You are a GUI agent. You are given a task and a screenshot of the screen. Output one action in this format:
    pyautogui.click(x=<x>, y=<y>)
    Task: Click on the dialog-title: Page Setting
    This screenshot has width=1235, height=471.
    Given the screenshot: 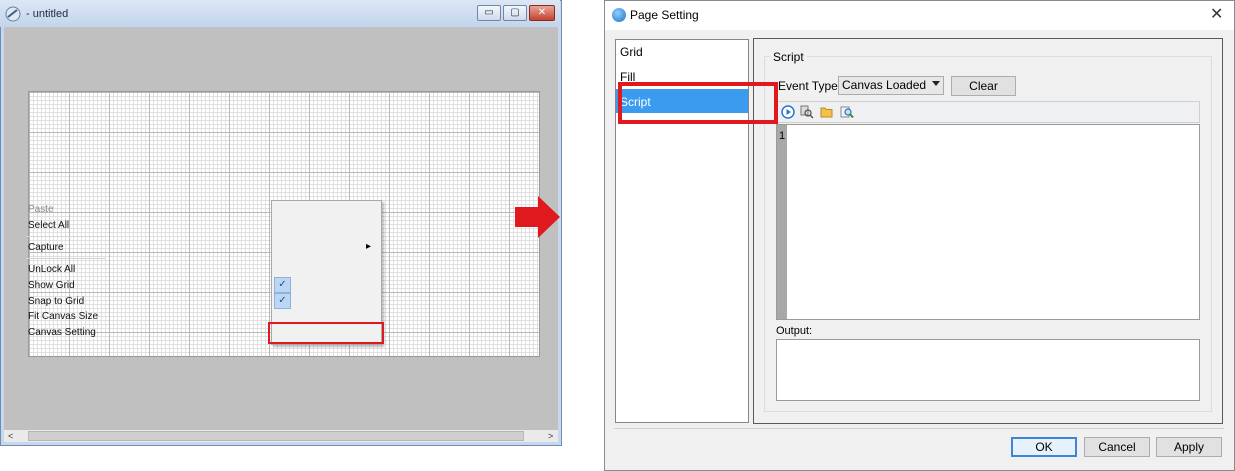 What is the action you would take?
    pyautogui.click(x=664, y=15)
    